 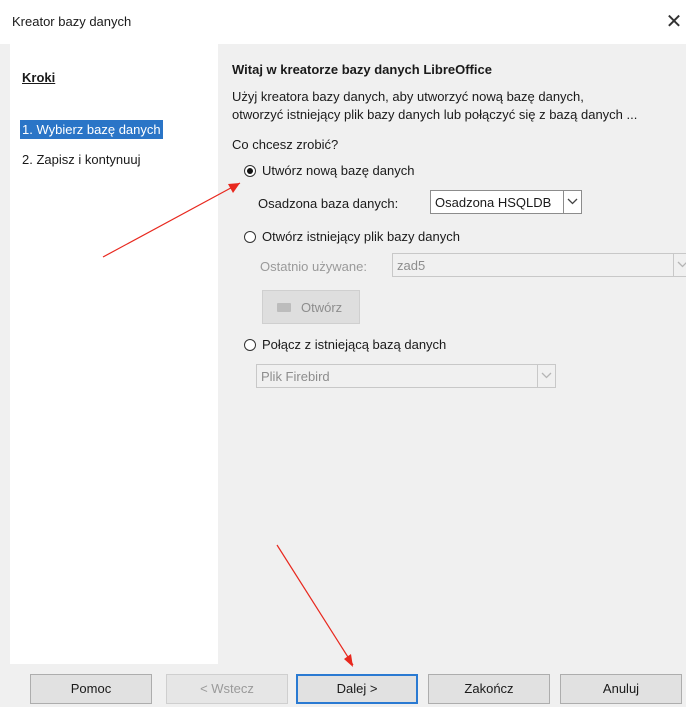 I want to click on radio-open-existing-label: Otwórz istniejący plik bazy danych, so click(x=361, y=236).